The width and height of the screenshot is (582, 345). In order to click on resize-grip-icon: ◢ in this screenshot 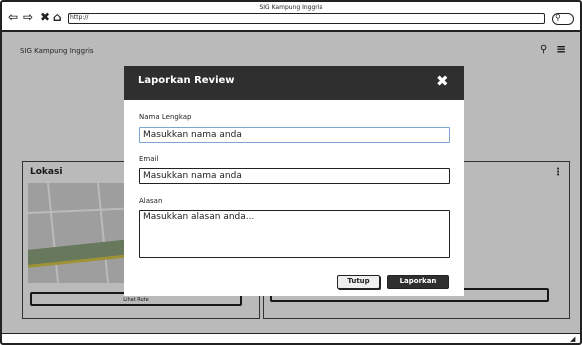, I will do `click(572, 339)`.